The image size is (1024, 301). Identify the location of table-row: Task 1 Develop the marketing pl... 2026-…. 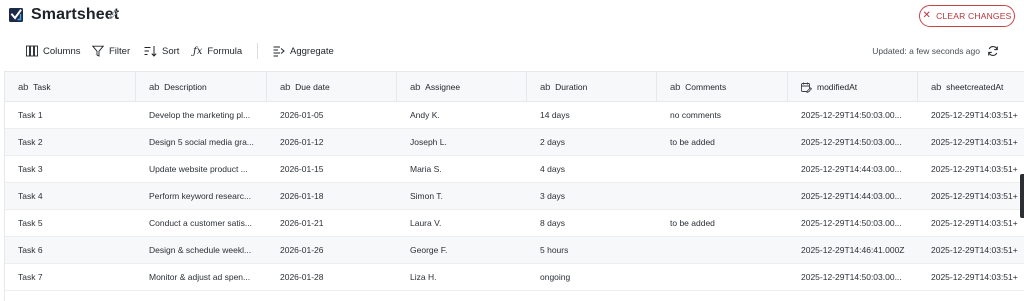
(514, 115).